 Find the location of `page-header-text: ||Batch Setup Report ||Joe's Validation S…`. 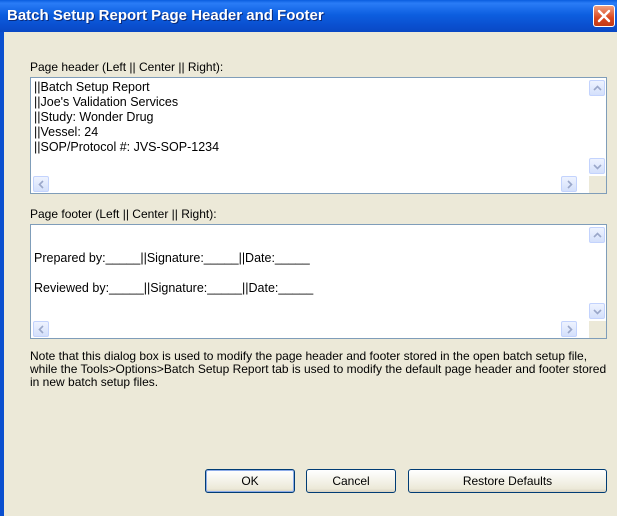

page-header-text: ||Batch Setup Report ||Joe's Validation S… is located at coordinates (126, 117).